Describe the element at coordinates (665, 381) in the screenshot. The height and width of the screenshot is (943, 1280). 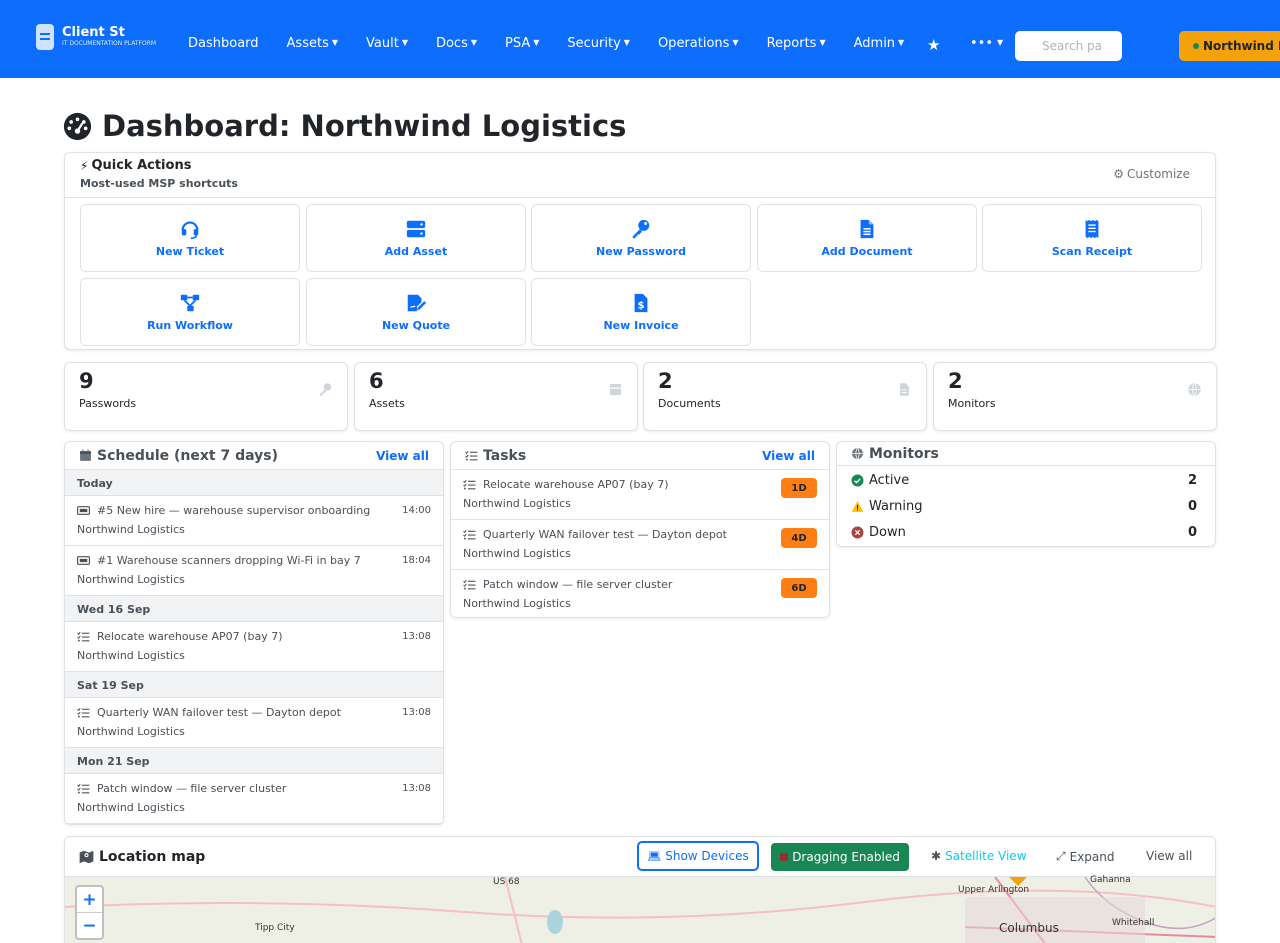
I see `stat-value: 2` at that location.